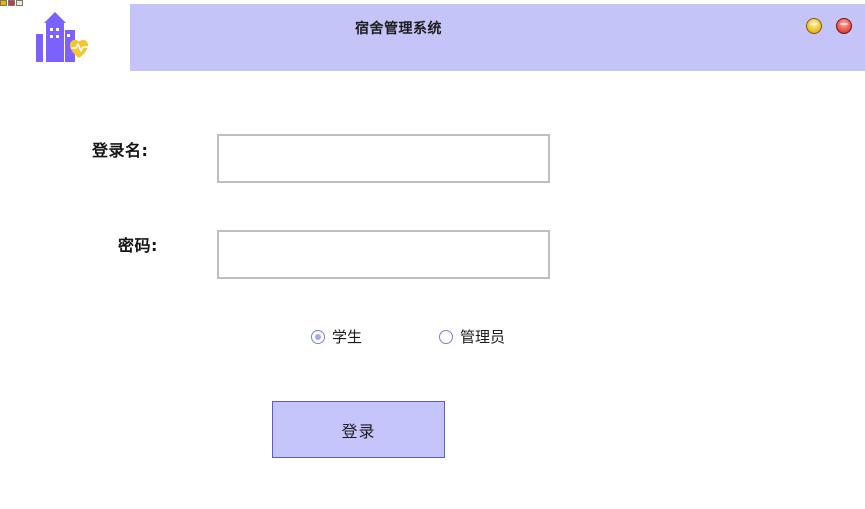  What do you see at coordinates (446, 336) in the screenshot?
I see `radio-unselected-icon` at bounding box center [446, 336].